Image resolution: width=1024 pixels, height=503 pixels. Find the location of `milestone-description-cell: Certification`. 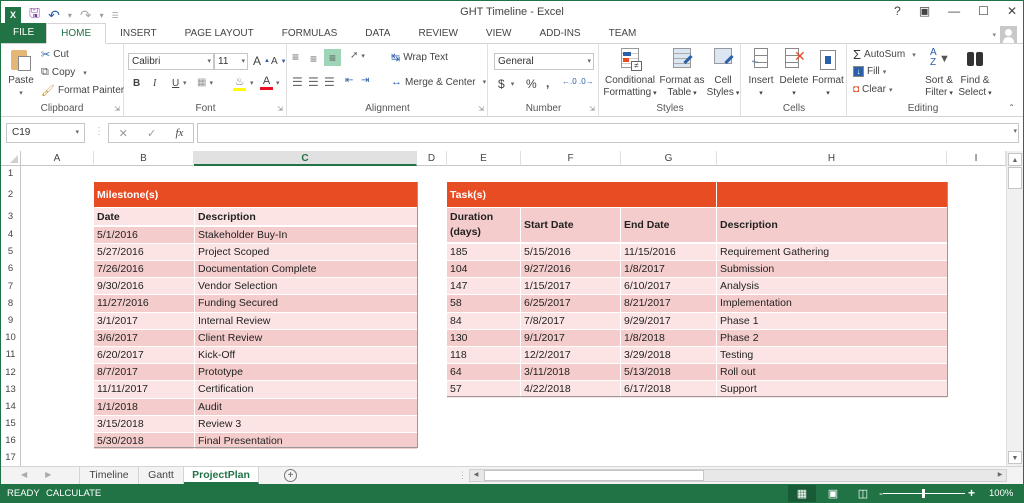

milestone-description-cell: Certification is located at coordinates (306, 389).